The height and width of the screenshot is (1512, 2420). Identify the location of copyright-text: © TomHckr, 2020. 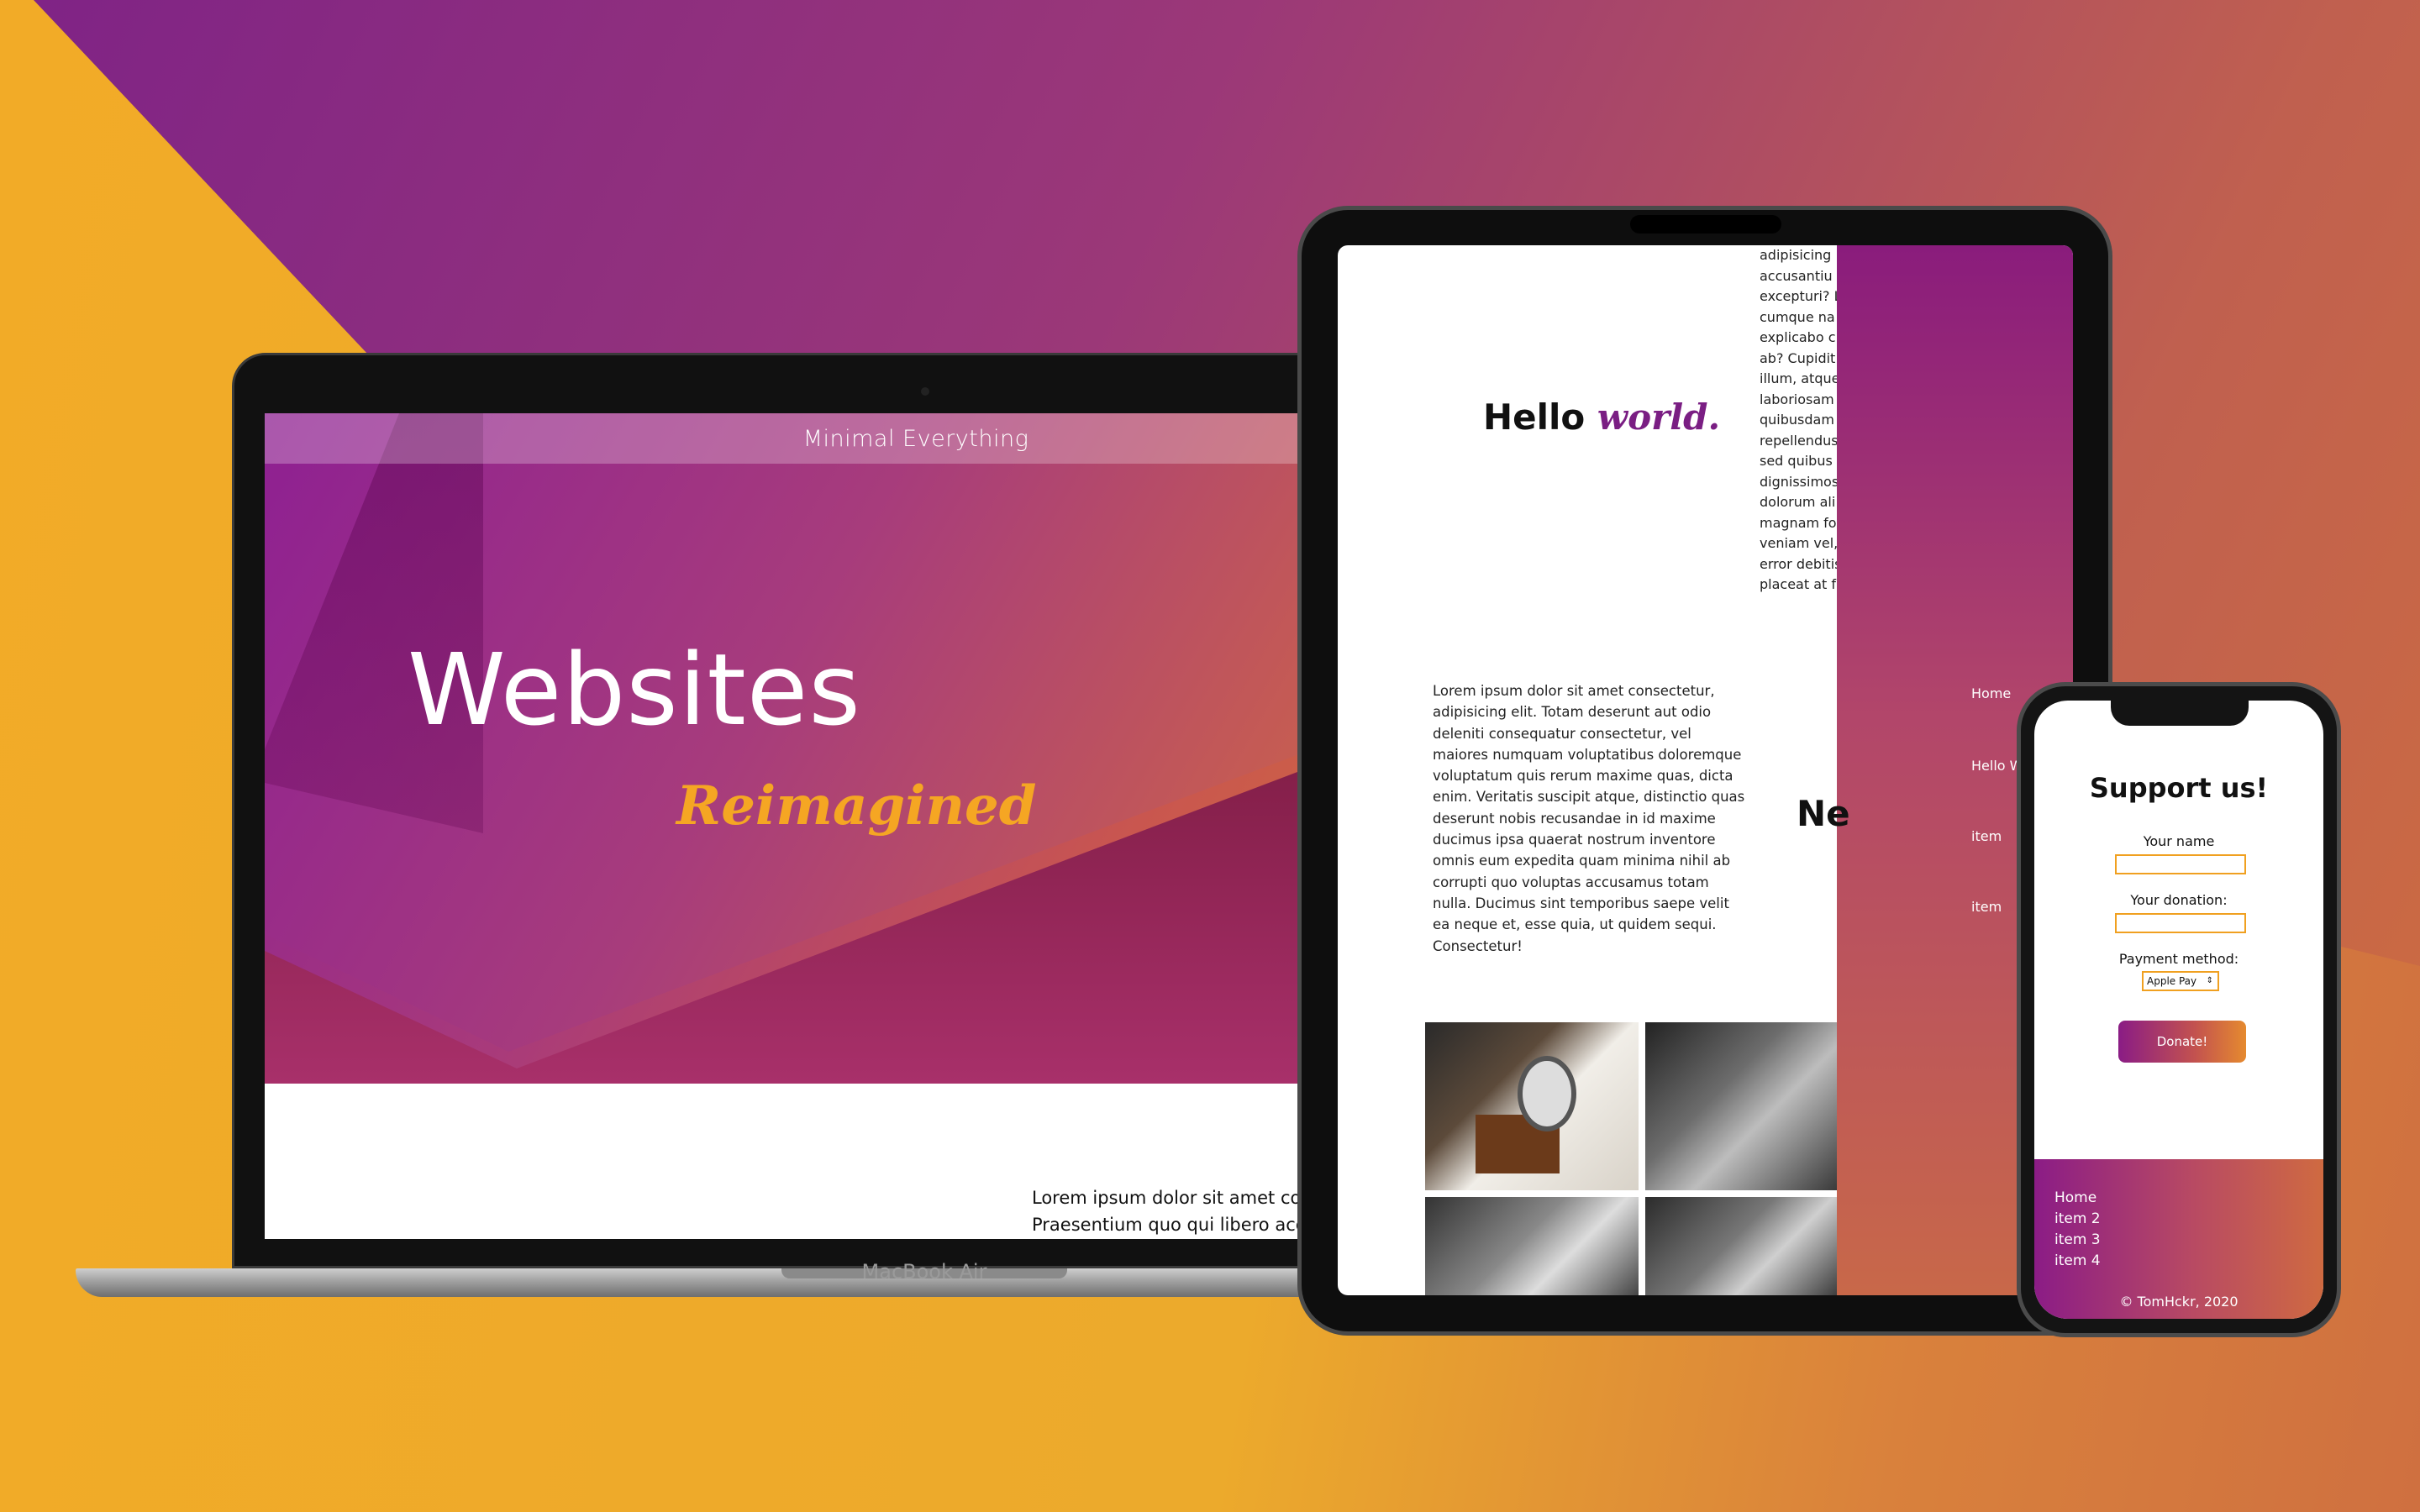
(2178, 1302).